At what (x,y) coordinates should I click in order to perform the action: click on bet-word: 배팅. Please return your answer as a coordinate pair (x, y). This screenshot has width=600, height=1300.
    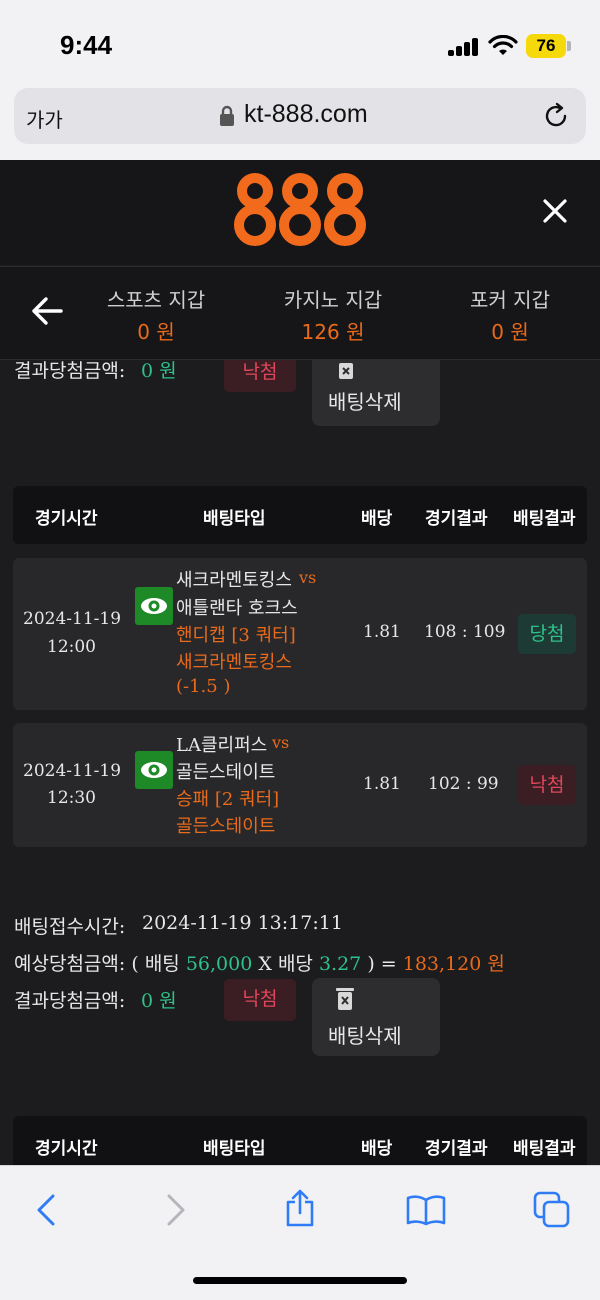
    Looking at the image, I should click on (162, 964).